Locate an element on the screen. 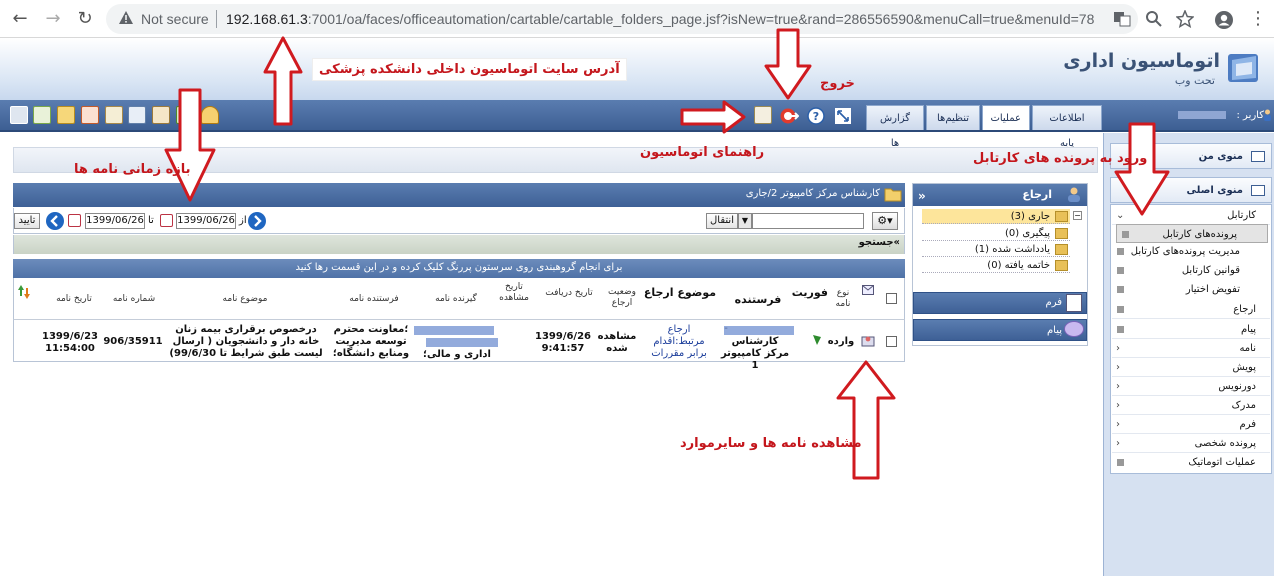 The image size is (1274, 576). annotation-cartable: ورود به پرونده های کارتابل is located at coordinates (1060, 158).